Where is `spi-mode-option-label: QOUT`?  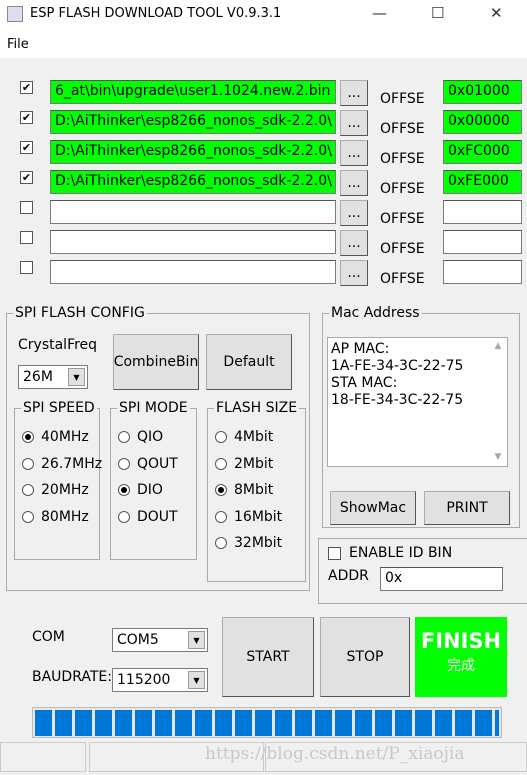
spi-mode-option-label: QOUT is located at coordinates (157, 463).